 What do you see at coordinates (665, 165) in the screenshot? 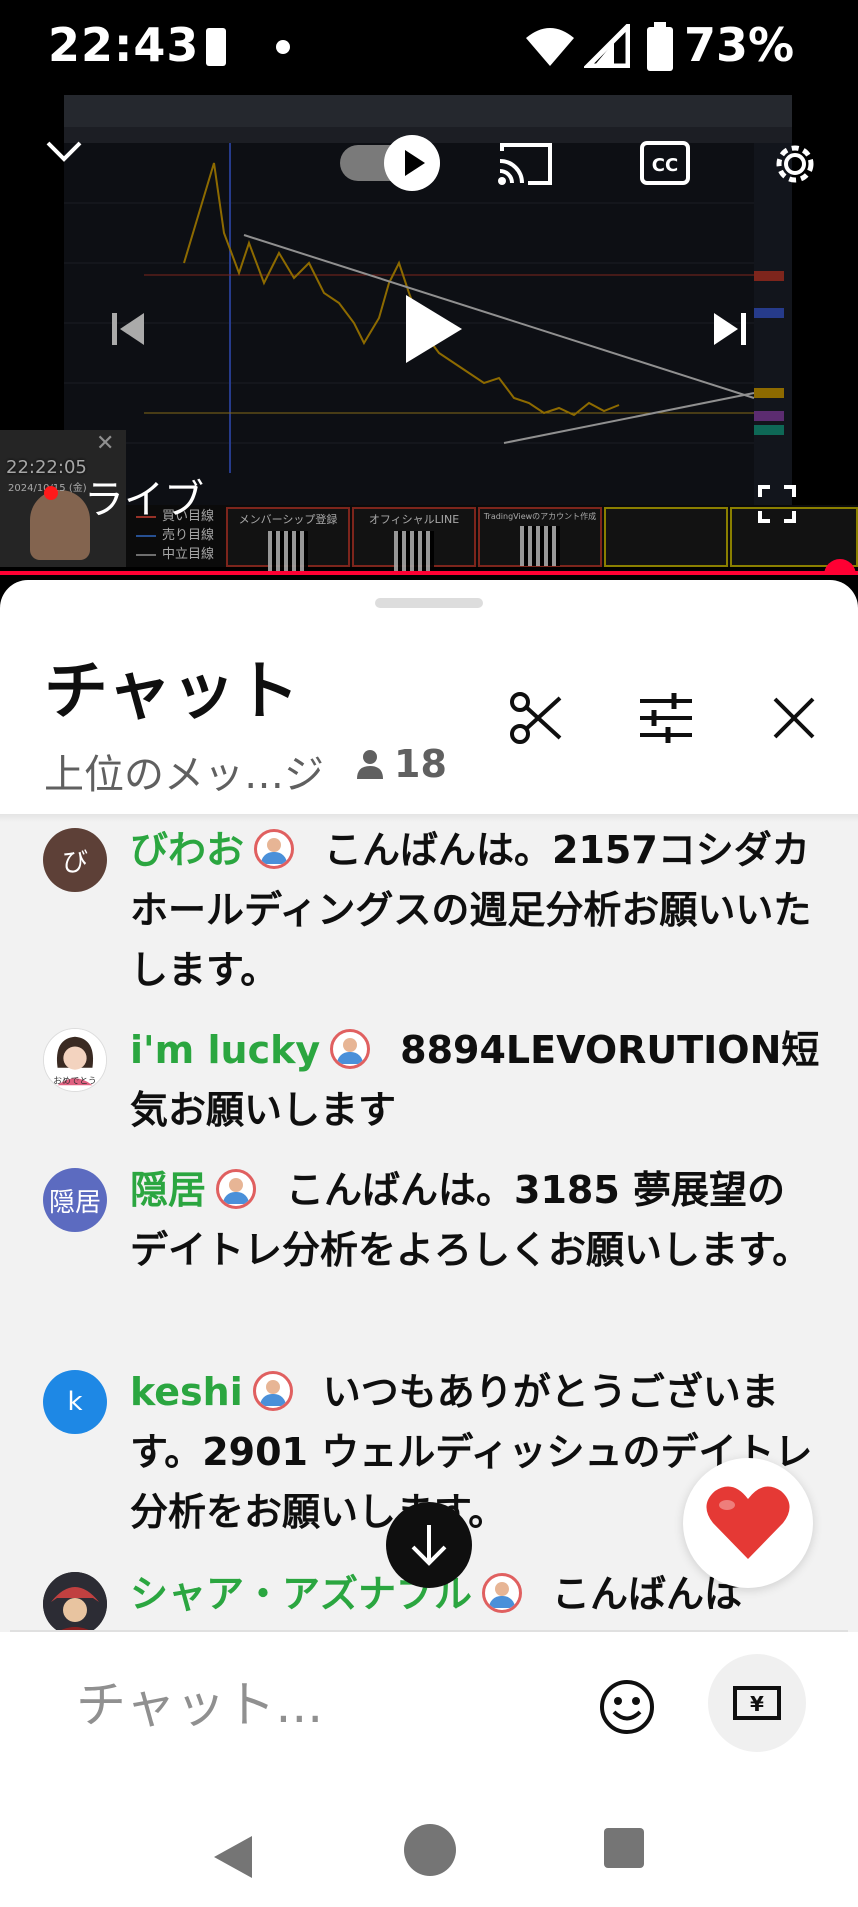
I see `svg-text: CC` at bounding box center [665, 165].